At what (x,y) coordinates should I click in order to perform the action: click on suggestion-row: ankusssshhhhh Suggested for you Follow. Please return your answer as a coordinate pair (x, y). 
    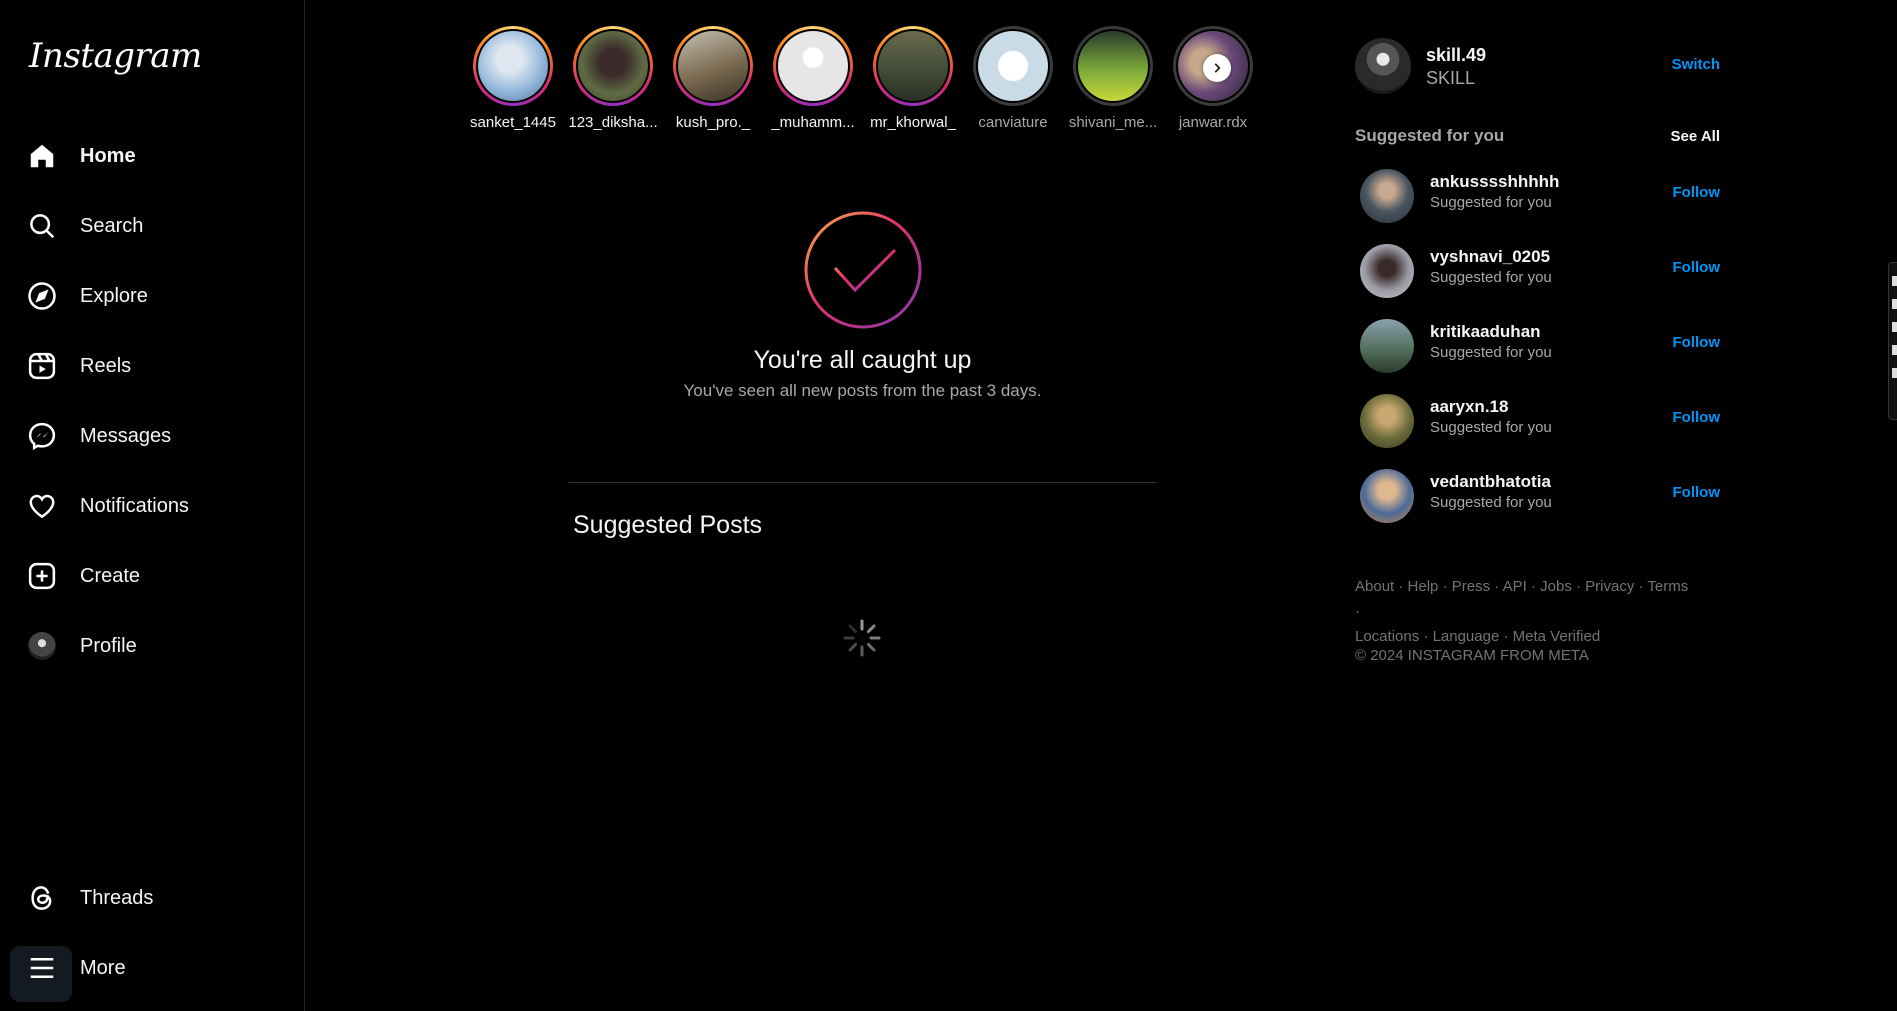
    Looking at the image, I should click on (1537, 196).